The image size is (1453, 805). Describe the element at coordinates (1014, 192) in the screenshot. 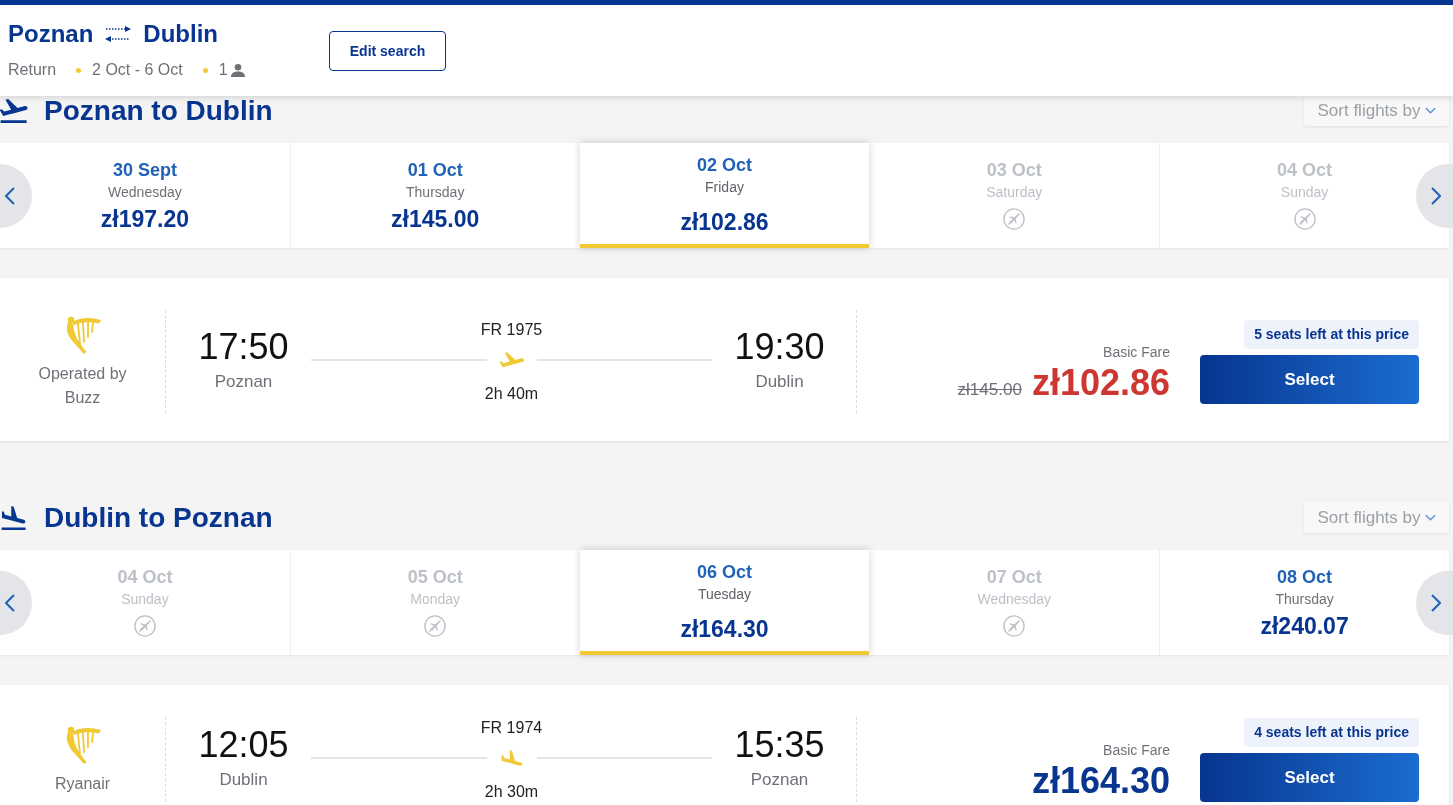

I see `weekday-text: Saturday` at that location.